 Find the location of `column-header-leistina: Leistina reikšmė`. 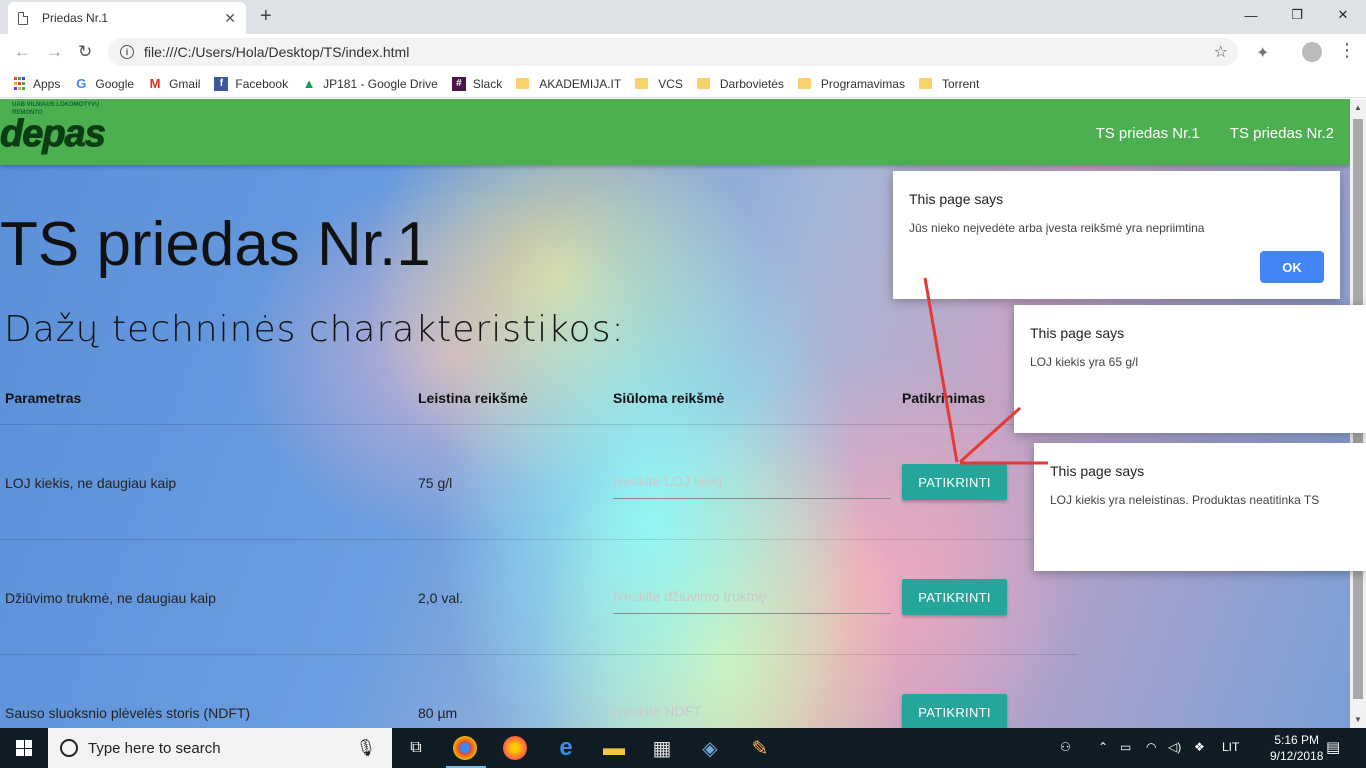

column-header-leistina: Leistina reikšmė is located at coordinates (473, 398).